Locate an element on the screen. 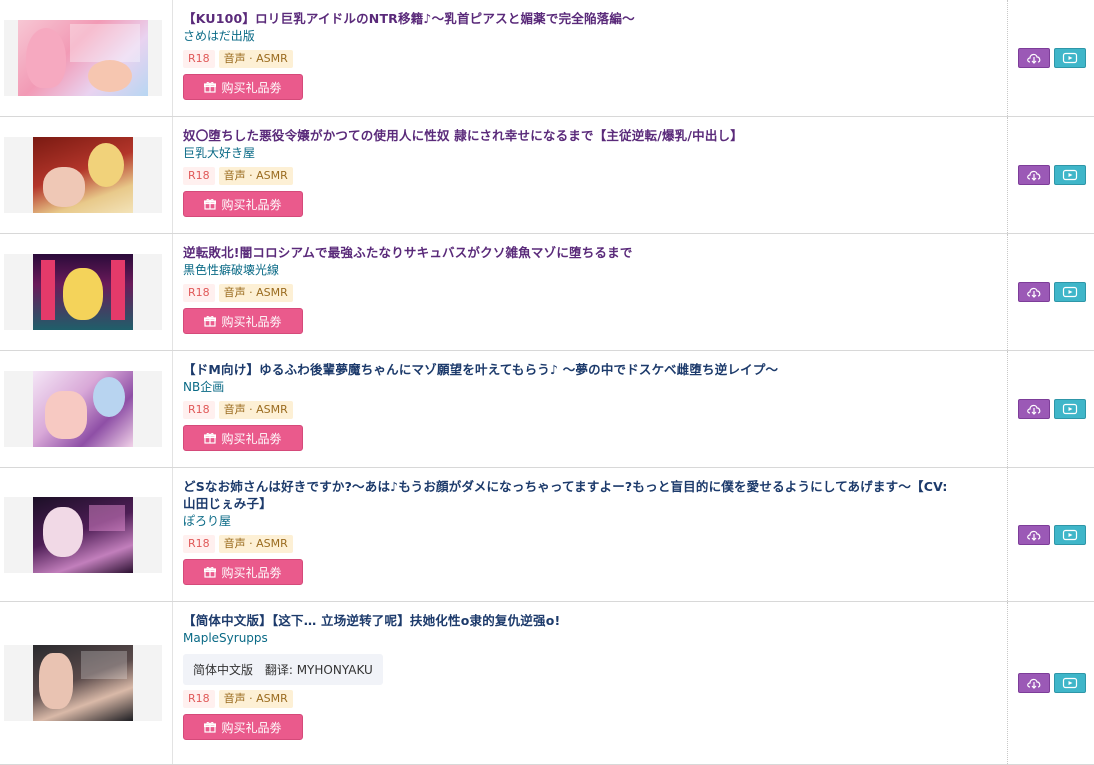 The height and width of the screenshot is (765, 1094). product-title: 【简体中文版】【这下… 立场逆转了呢】扶她化性o隶的复仇逆强o! is located at coordinates (590, 620).